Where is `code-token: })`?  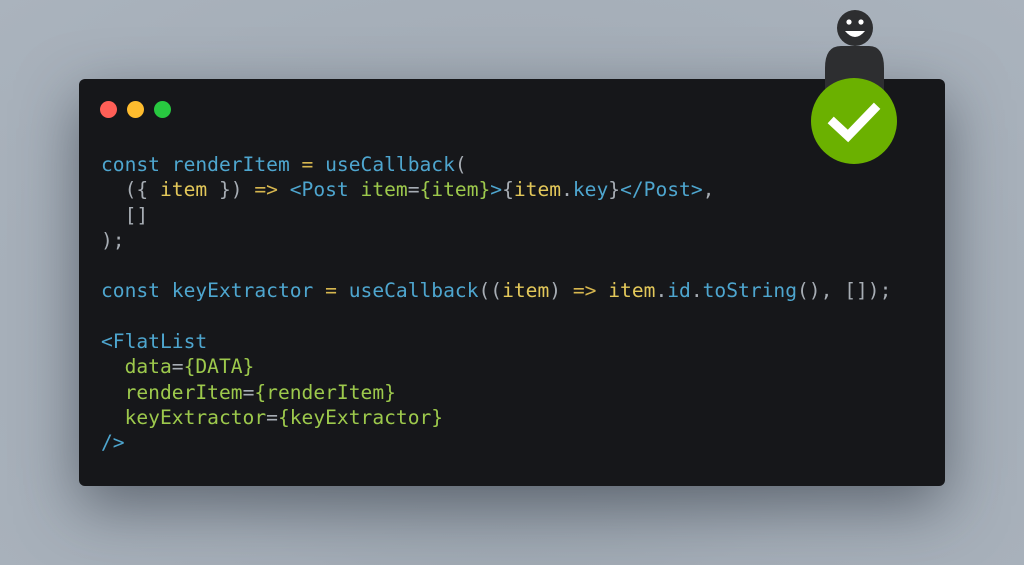 code-token: }) is located at coordinates (231, 190).